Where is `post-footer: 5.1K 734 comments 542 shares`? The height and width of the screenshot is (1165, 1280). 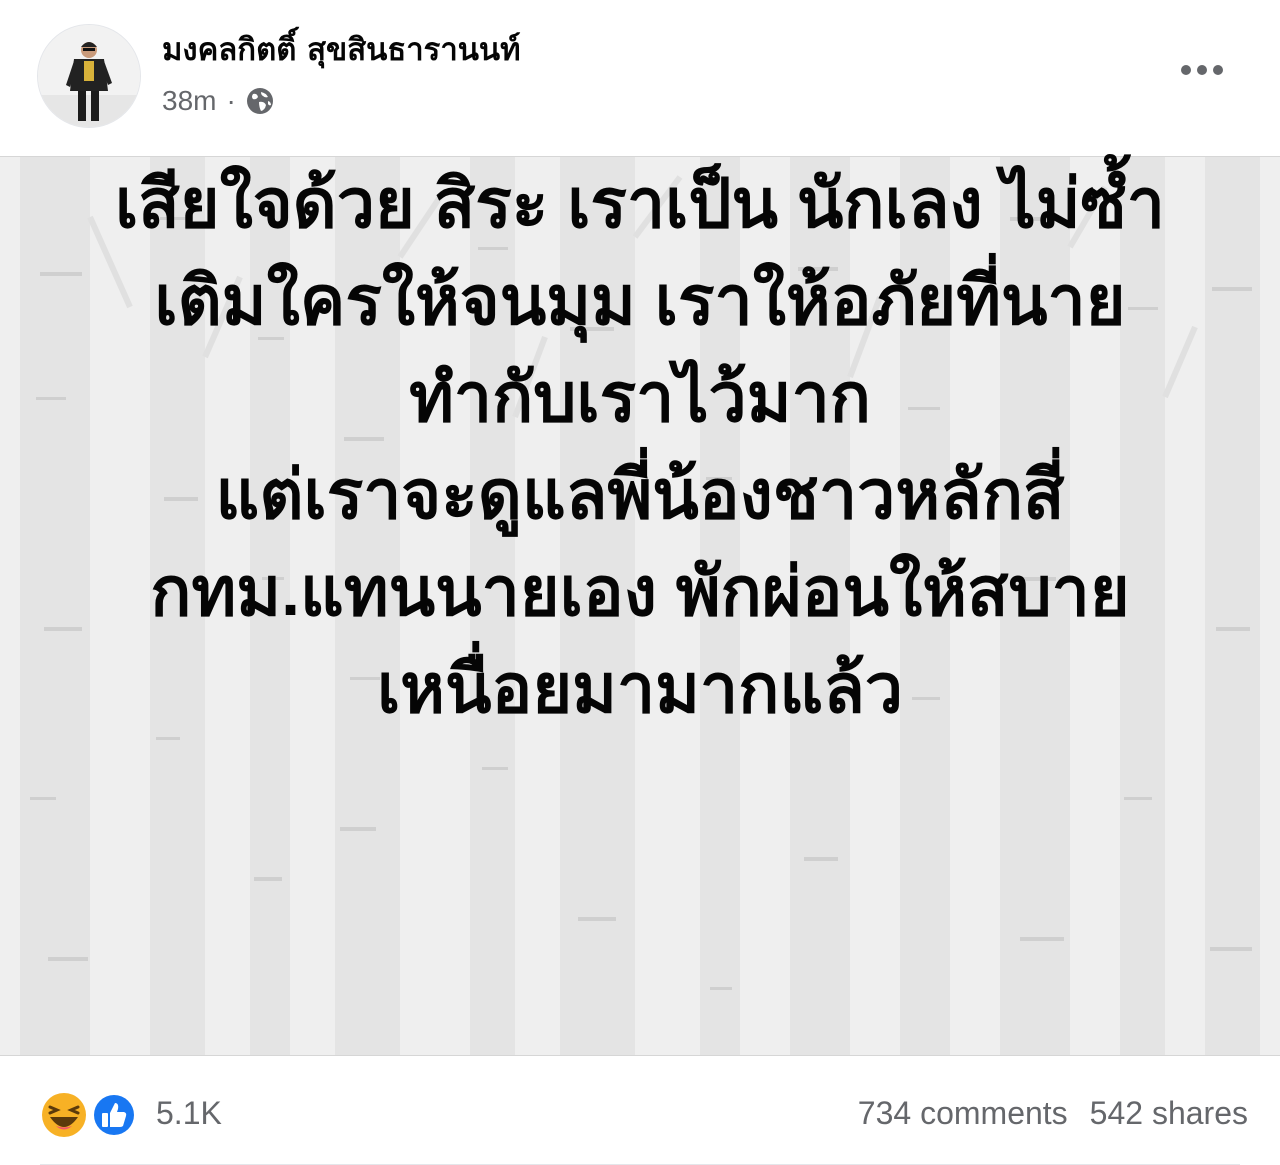
post-footer: 5.1K 734 comments 542 shares is located at coordinates (640, 1110).